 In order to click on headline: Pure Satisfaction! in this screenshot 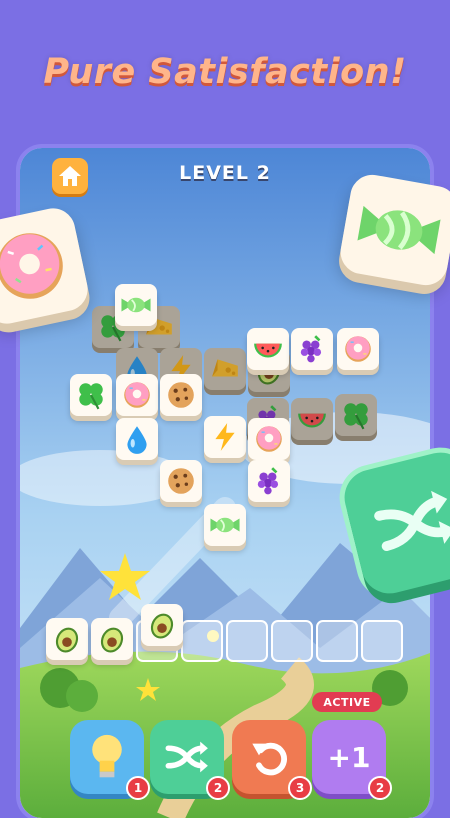, I will do `click(225, 72)`.